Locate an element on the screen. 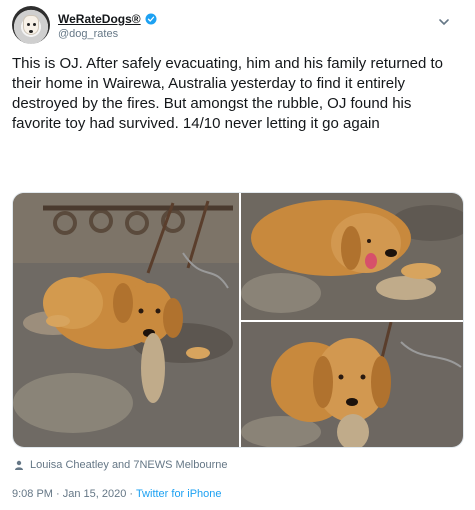 The height and width of the screenshot is (510, 475). display-name: WeRateDogs® is located at coordinates (99, 19).